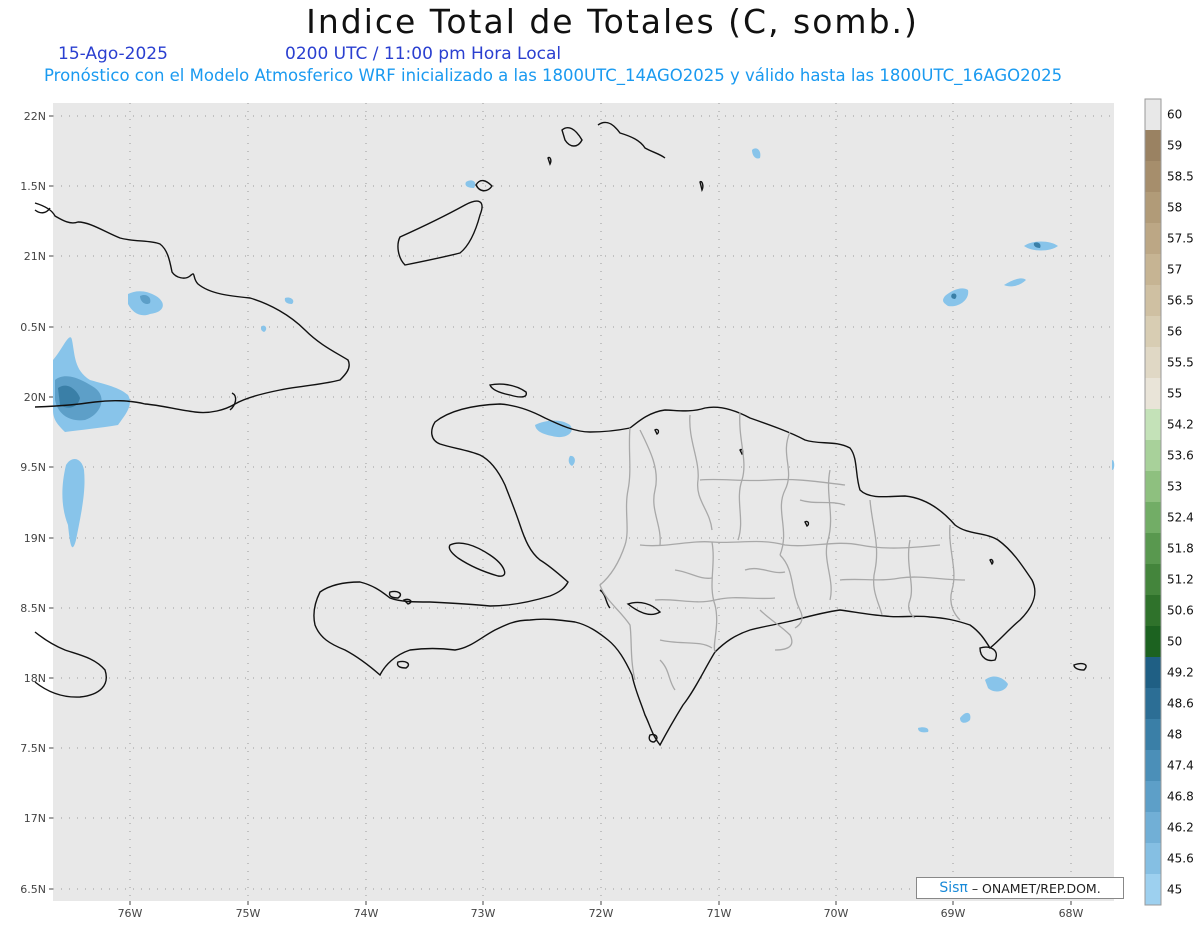  I want to click on colorbar-label: 50.6, so click(1180, 611).